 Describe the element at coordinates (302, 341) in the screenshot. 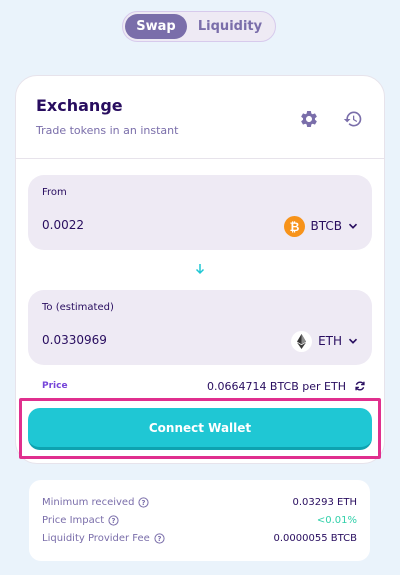

I see `eth-icon` at that location.